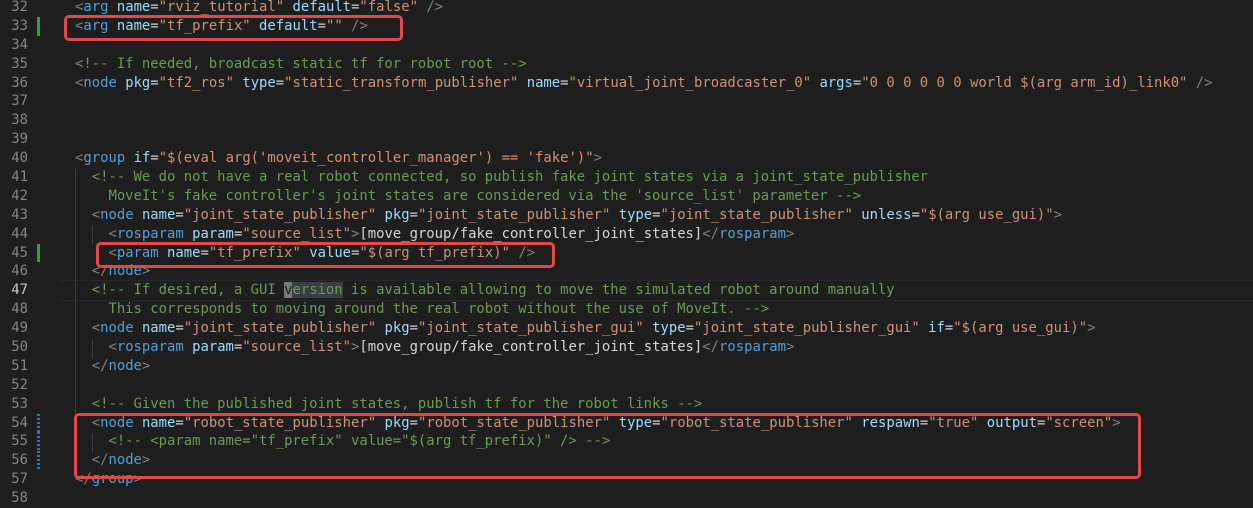 This screenshot has height=508, width=1253. What do you see at coordinates (19, 82) in the screenshot?
I see `line-number: 36` at bounding box center [19, 82].